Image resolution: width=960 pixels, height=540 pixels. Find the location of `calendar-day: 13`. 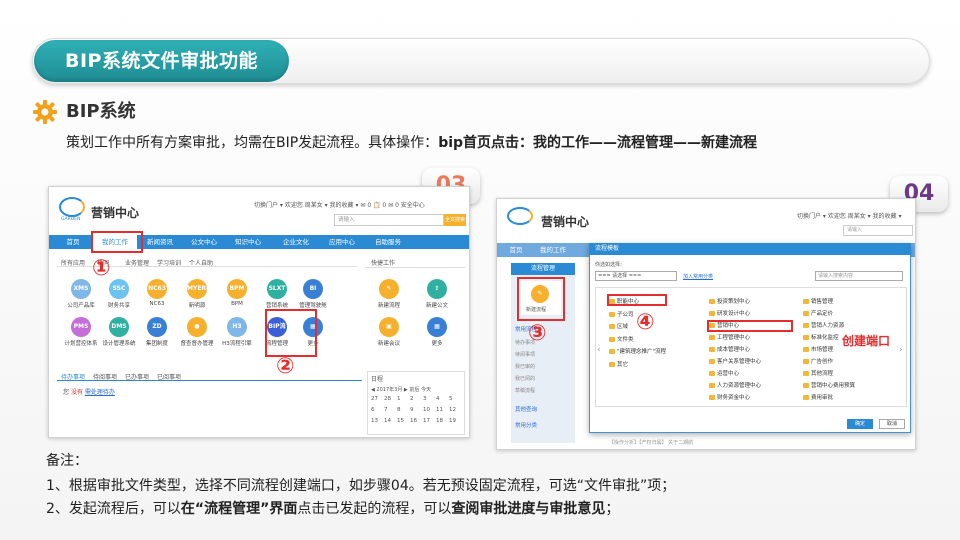

calendar-day: 13 is located at coordinates (374, 421).